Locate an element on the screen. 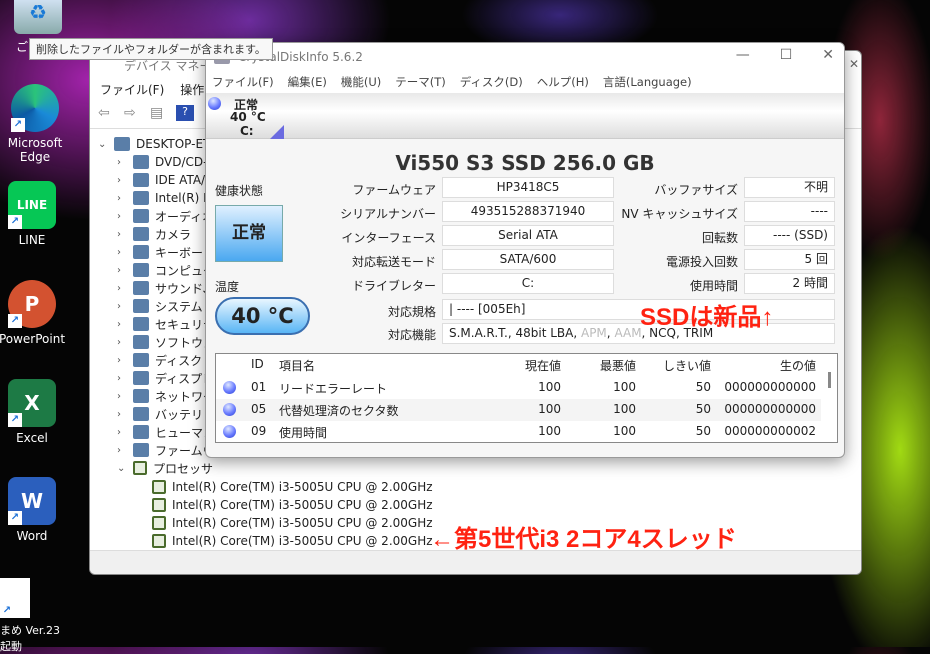 The width and height of the screenshot is (930, 654). health-label: 健康状態 is located at coordinates (239, 191).